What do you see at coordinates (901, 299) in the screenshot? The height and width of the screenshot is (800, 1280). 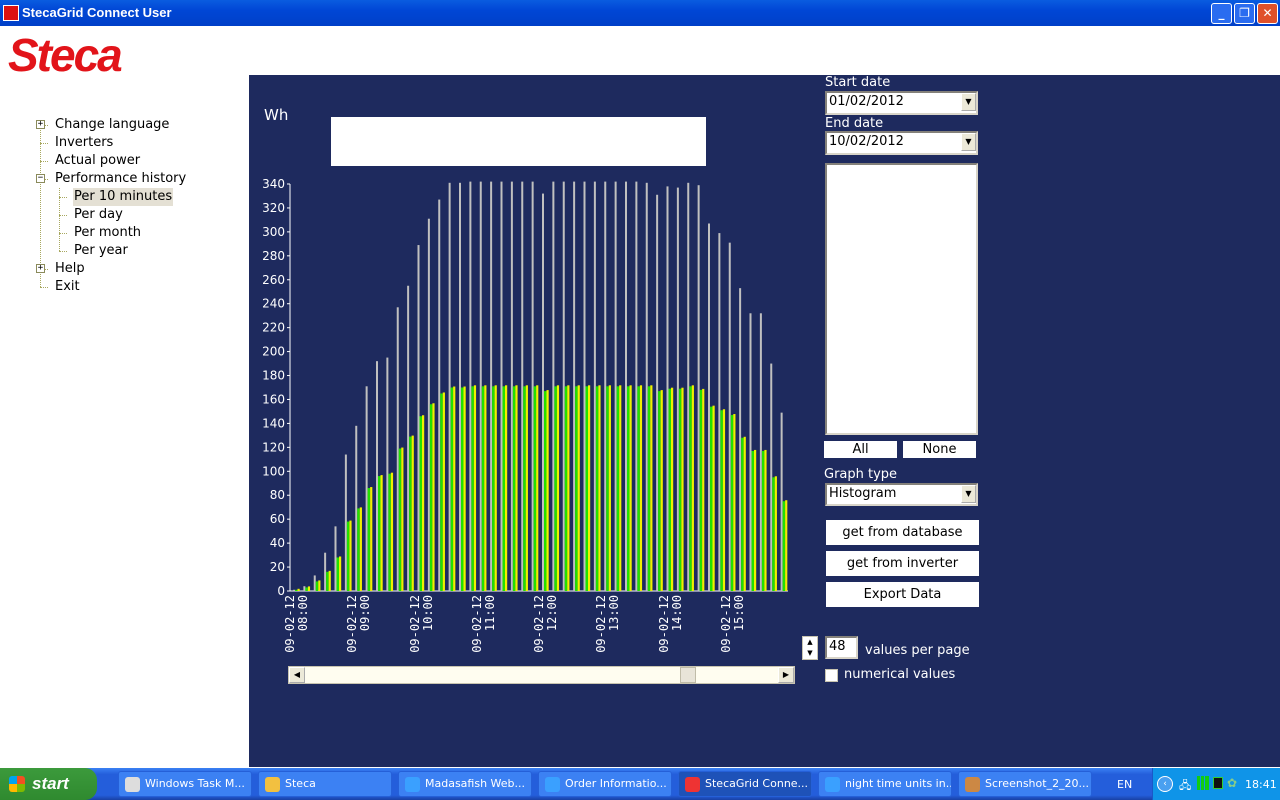 I see `inverter-list` at bounding box center [901, 299].